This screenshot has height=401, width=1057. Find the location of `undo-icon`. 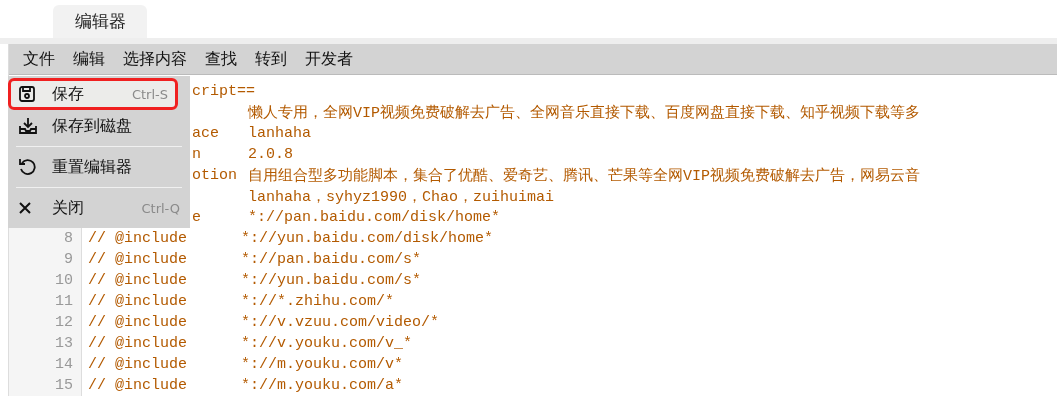

undo-icon is located at coordinates (27, 167).